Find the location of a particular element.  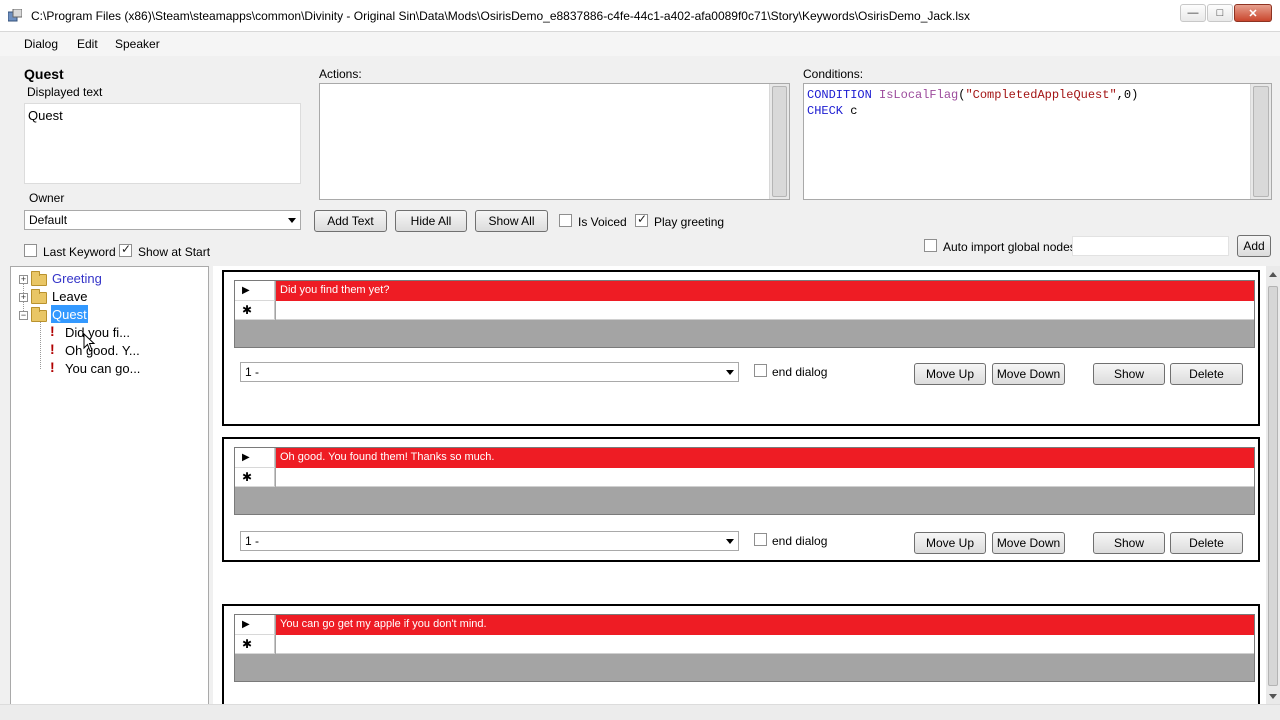

show-at-start-label: Show at Start is located at coordinates (174, 252).